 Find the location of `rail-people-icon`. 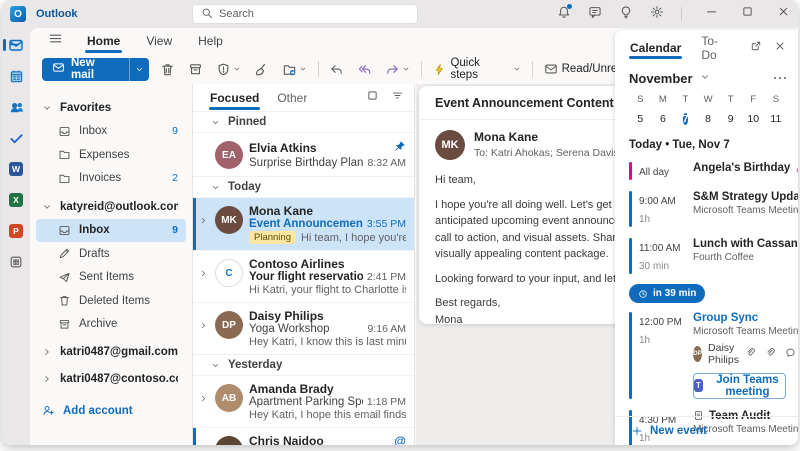

rail-people-icon is located at coordinates (16, 107).